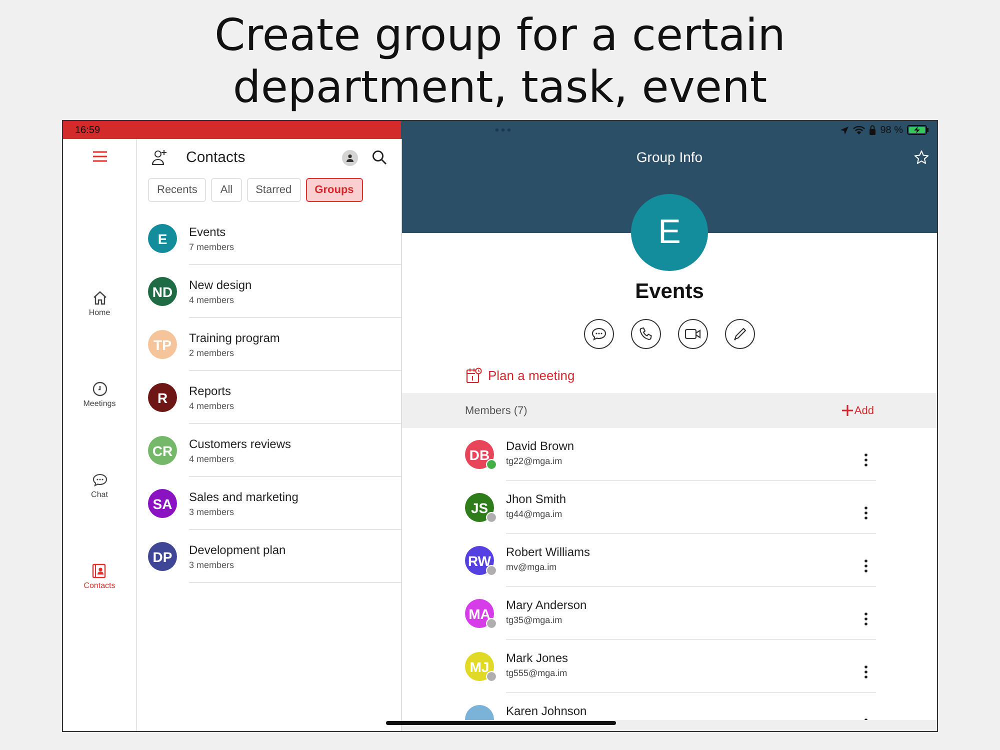 The width and height of the screenshot is (1000, 750). What do you see at coordinates (479, 666) in the screenshot?
I see `member-avatar: MJ` at bounding box center [479, 666].